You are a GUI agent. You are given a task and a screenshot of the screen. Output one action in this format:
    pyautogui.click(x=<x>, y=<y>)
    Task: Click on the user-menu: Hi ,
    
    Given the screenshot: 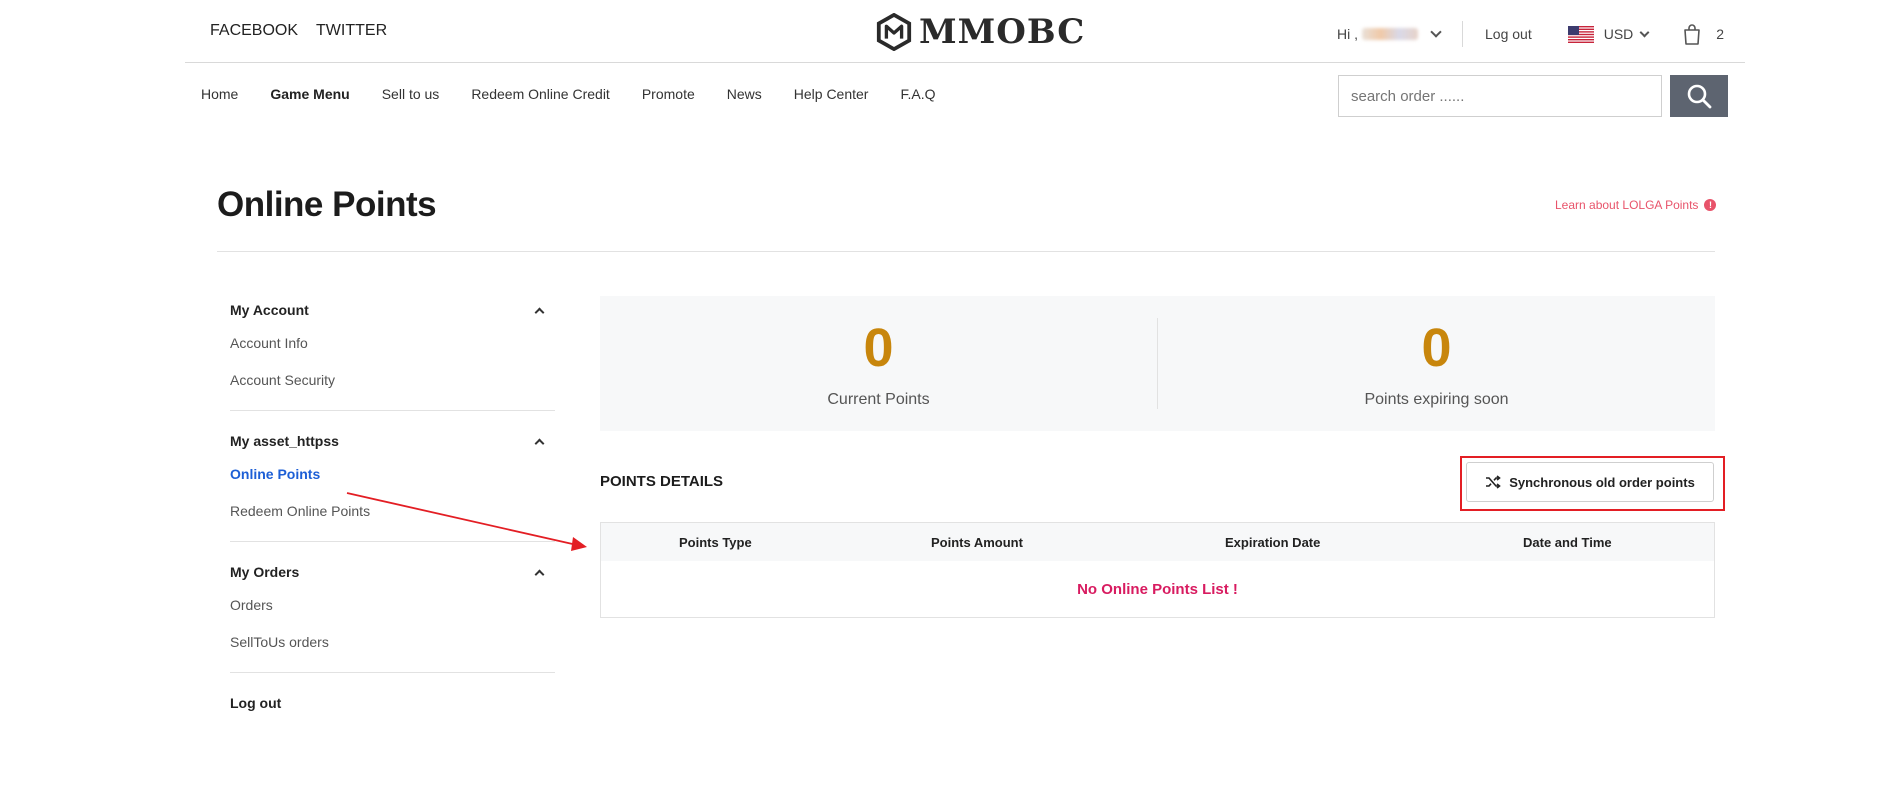 What is the action you would take?
    pyautogui.click(x=1389, y=34)
    